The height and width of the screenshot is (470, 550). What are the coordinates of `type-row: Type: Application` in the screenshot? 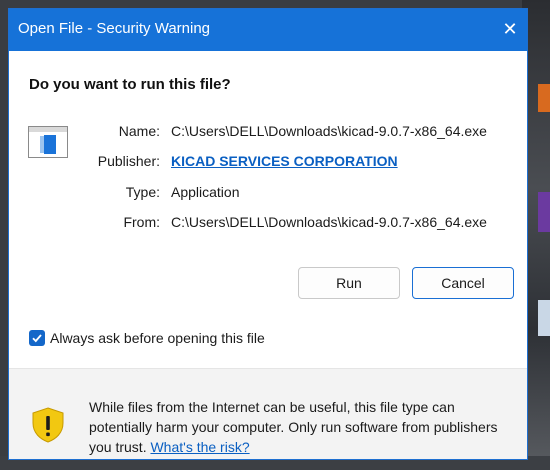 It's located at (268, 194).